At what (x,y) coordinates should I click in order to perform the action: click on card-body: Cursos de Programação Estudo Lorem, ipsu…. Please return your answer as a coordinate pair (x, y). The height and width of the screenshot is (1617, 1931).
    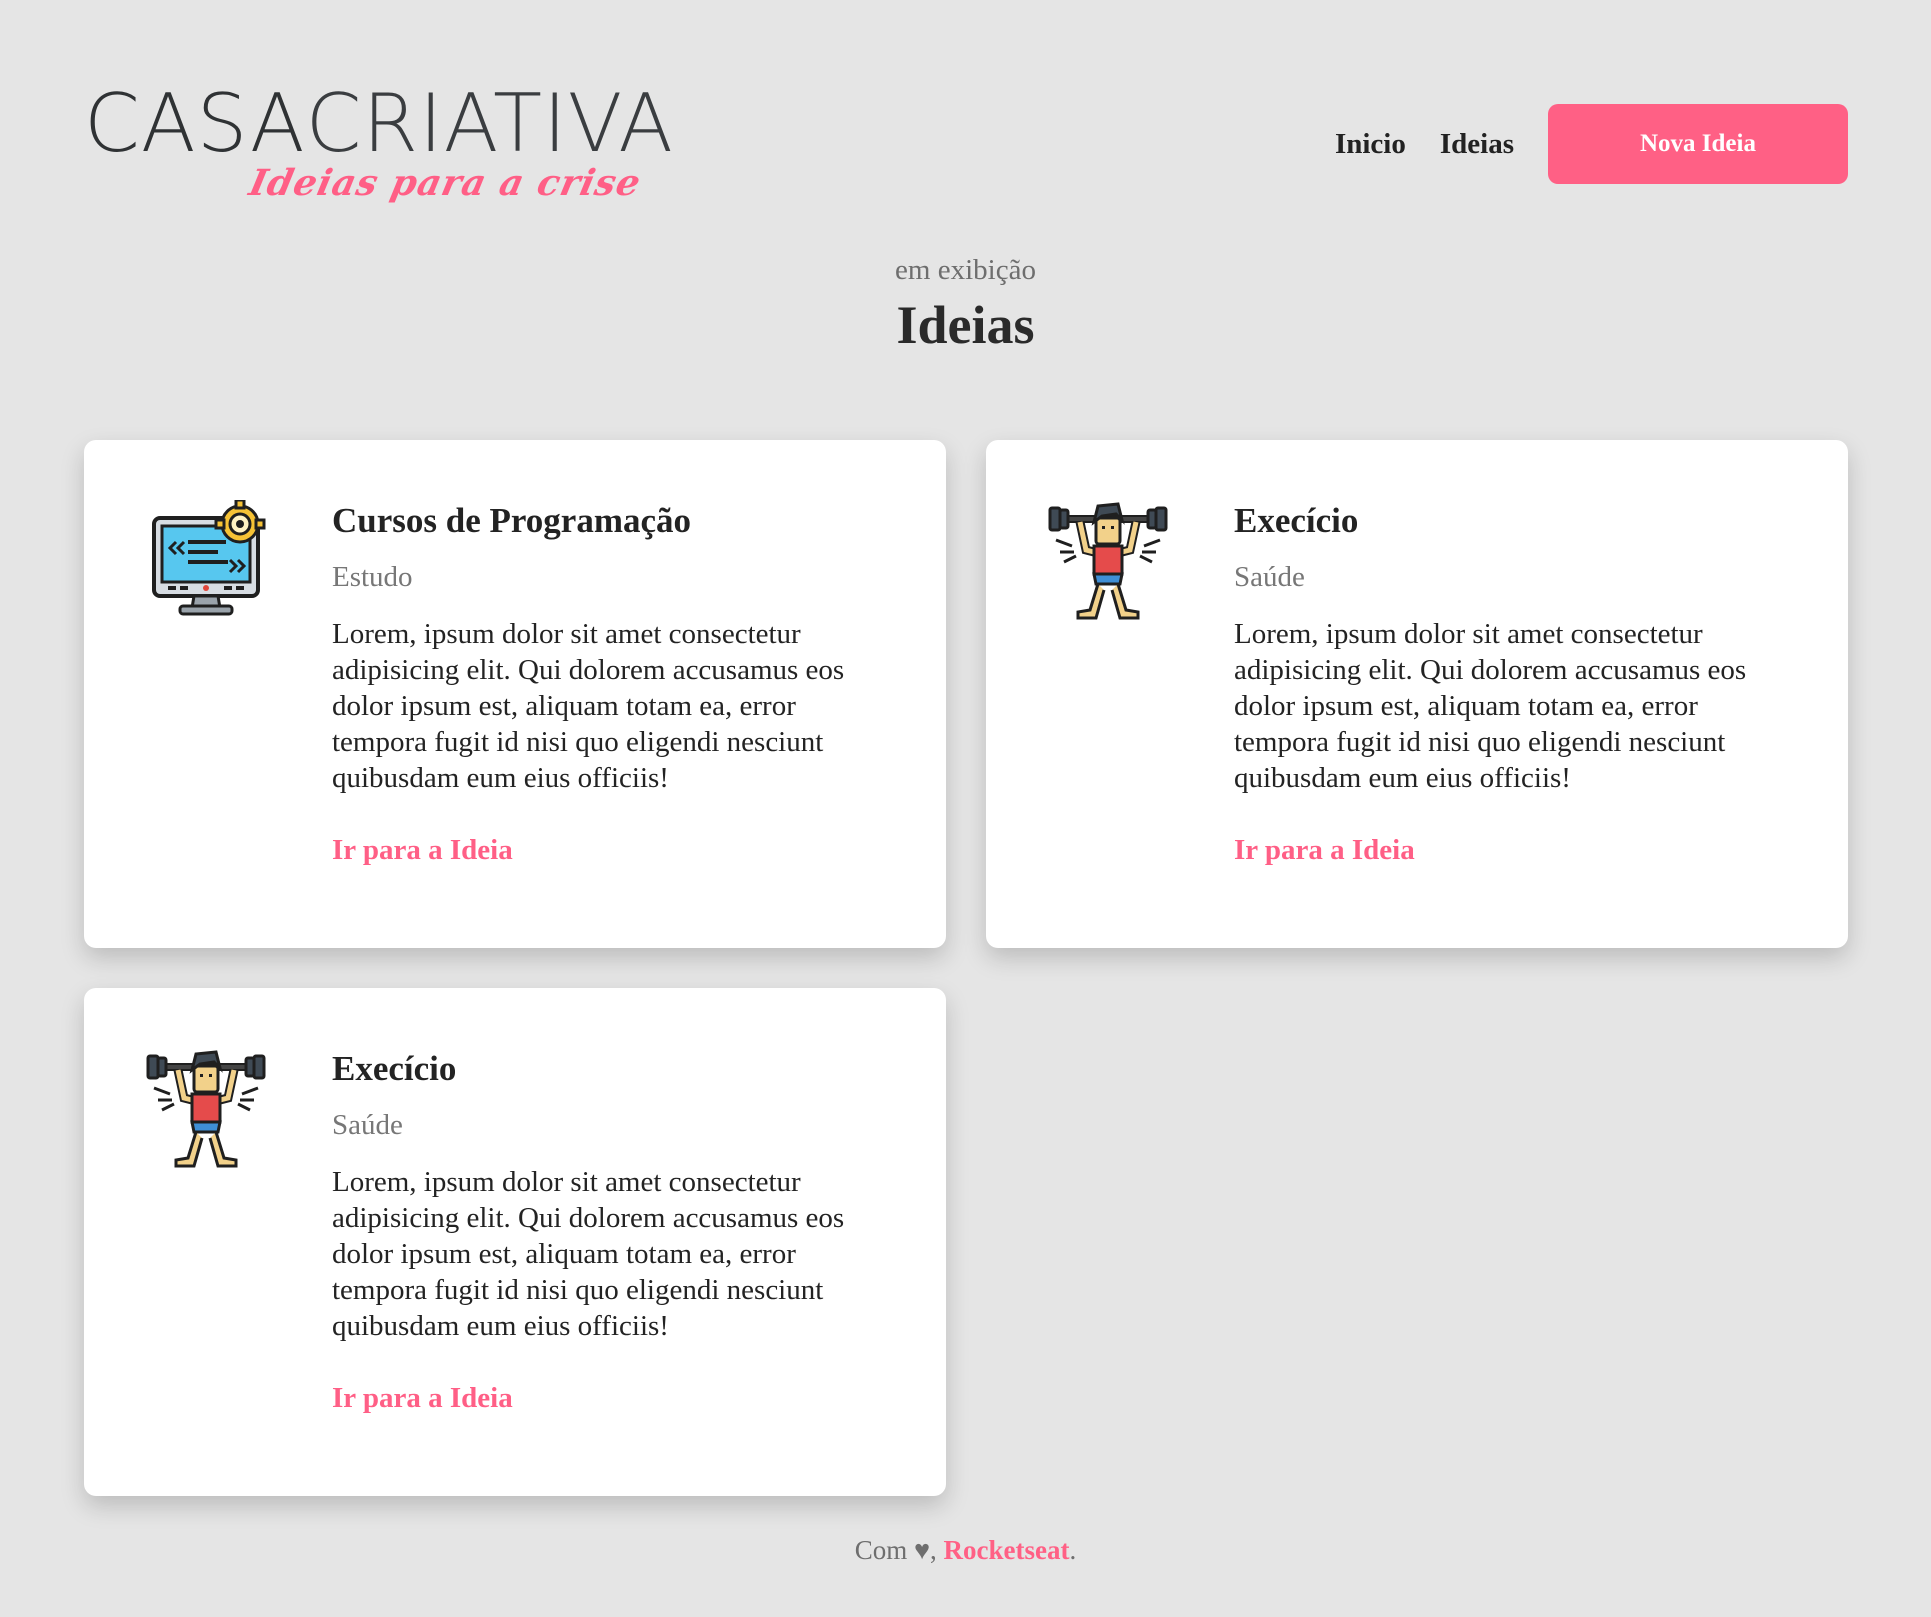
    Looking at the image, I should click on (602, 683).